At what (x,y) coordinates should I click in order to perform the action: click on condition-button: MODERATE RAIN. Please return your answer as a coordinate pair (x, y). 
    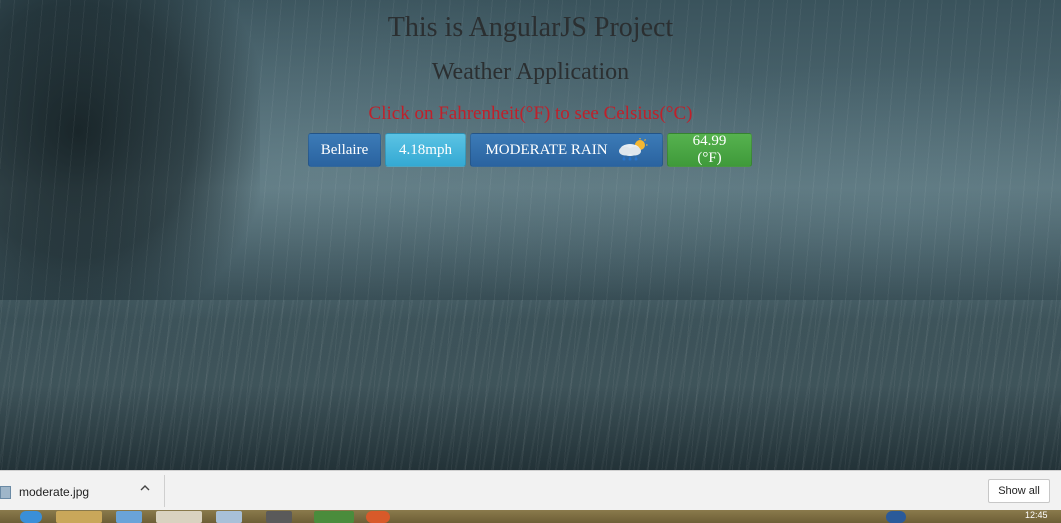
    Looking at the image, I should click on (566, 150).